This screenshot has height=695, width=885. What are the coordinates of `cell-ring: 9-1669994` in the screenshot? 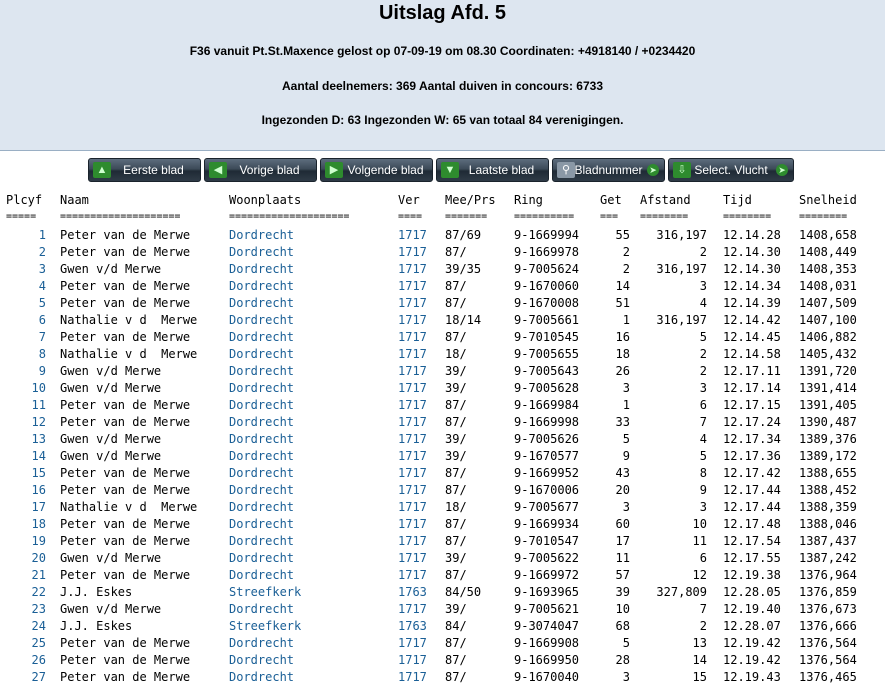 It's located at (547, 235).